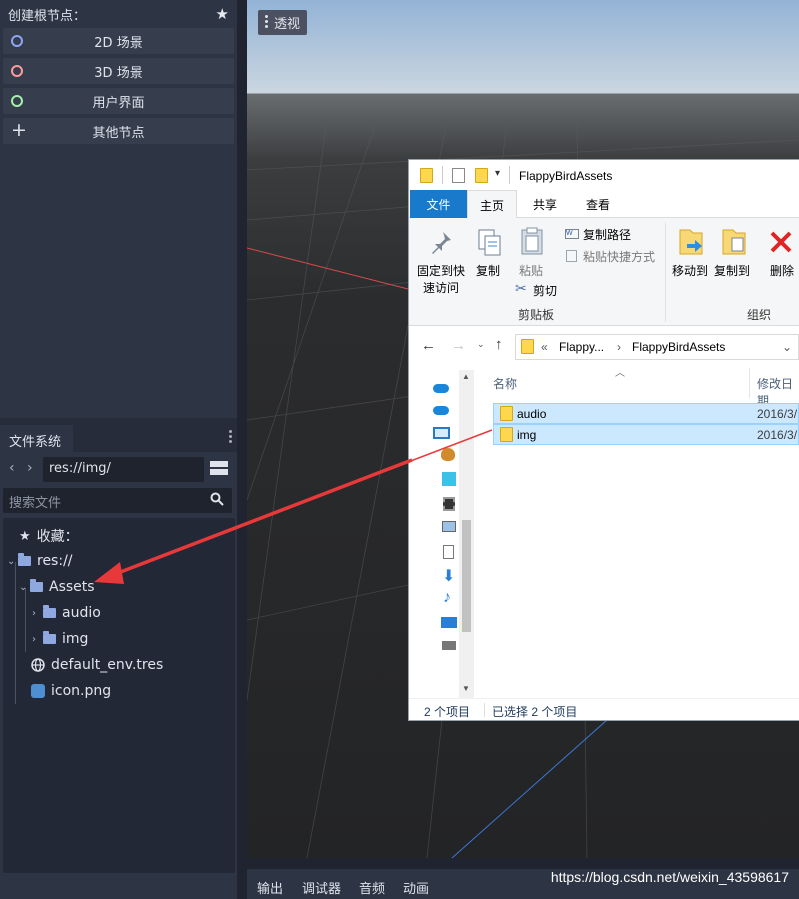 The image size is (799, 899). Describe the element at coordinates (25, 536) in the screenshot. I see `star-icon: ★` at that location.